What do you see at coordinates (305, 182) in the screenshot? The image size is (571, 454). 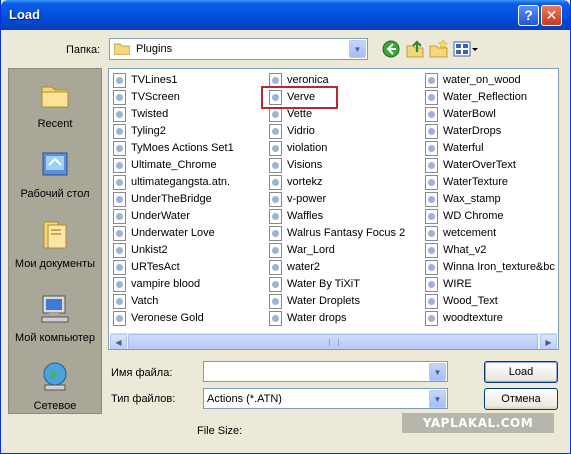 I see `file-name: vortekz` at bounding box center [305, 182].